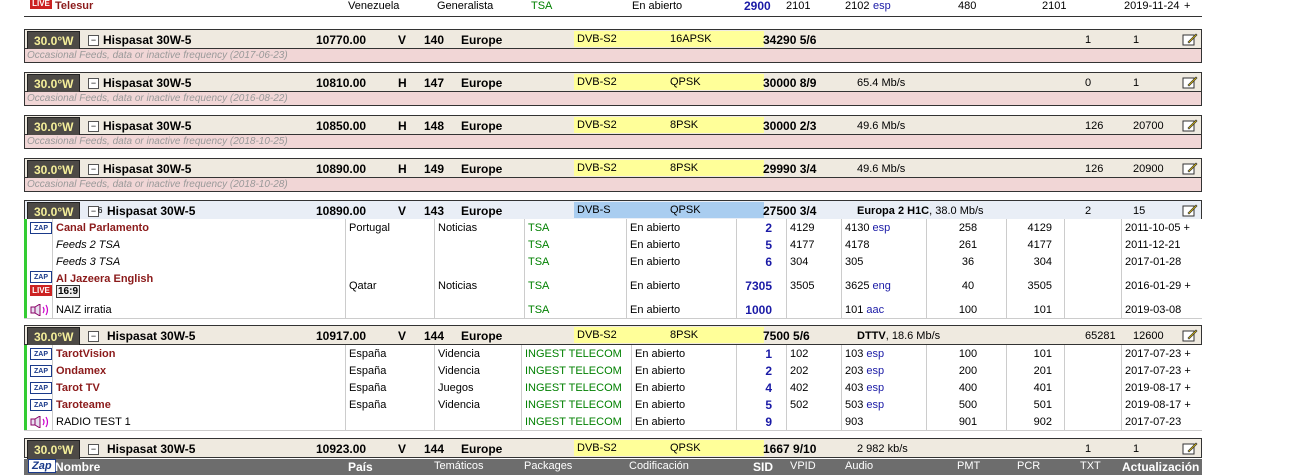 Image resolution: width=1289 pixels, height=475 pixels. What do you see at coordinates (198, 404) in the screenshot?
I see `channel-name-cell: Taroteame` at bounding box center [198, 404].